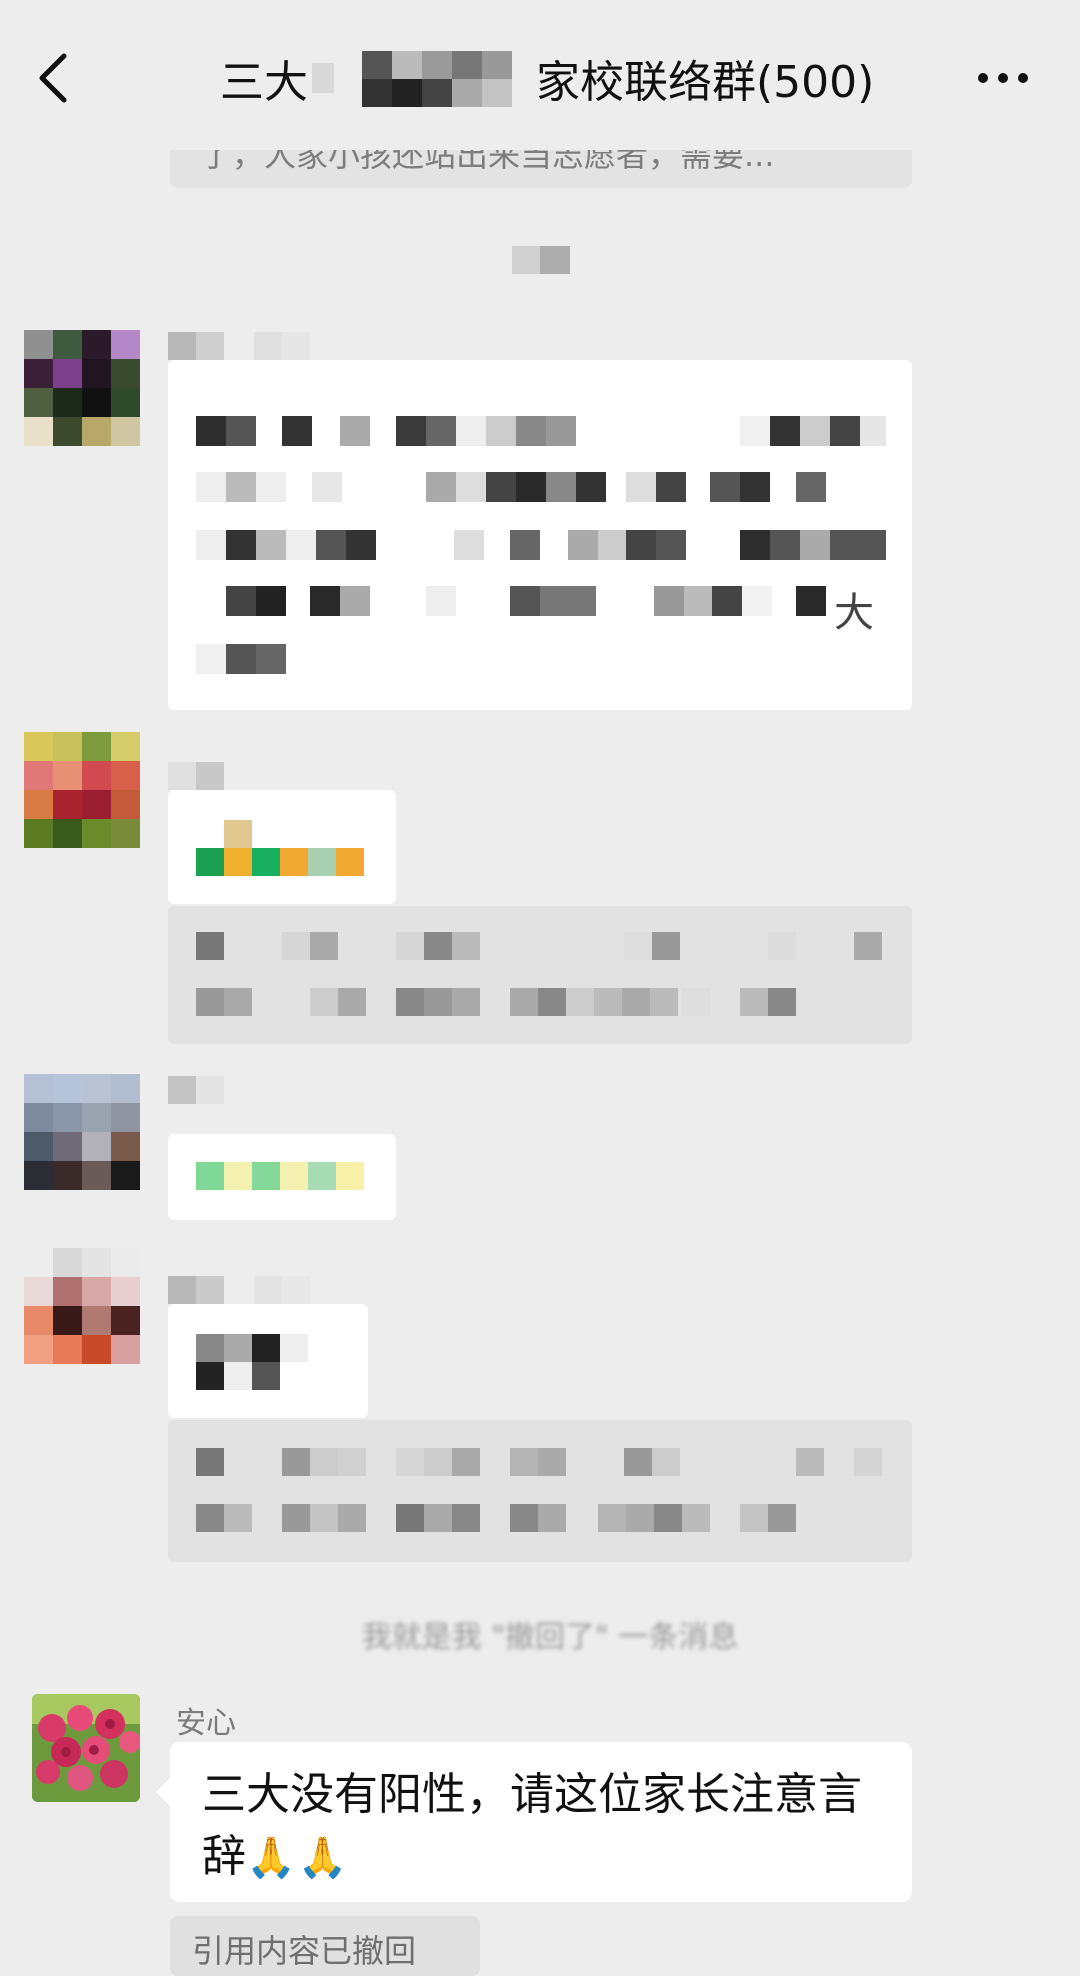 This screenshot has width=1080, height=1976. I want to click on title-redacted-mosaic, so click(422, 78).